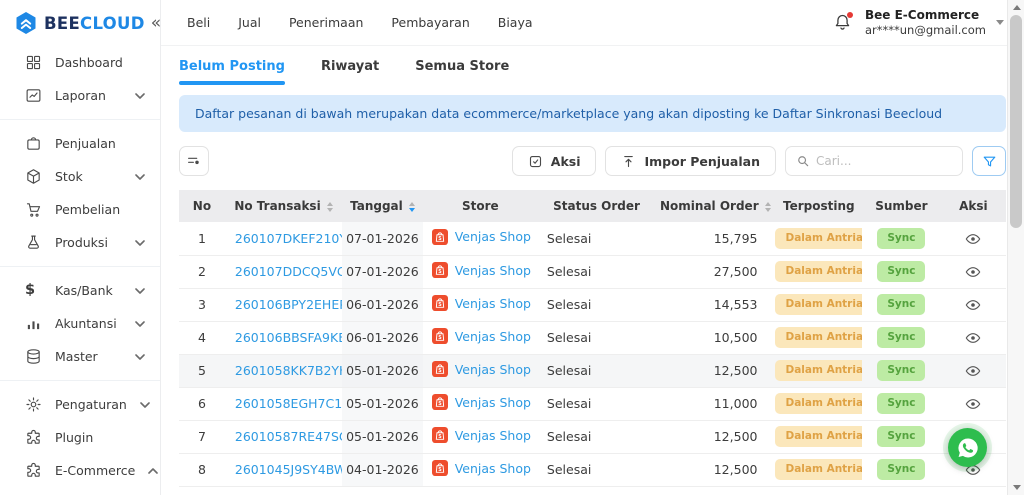 Image resolution: width=1024 pixels, height=495 pixels. I want to click on puzzle-icon, so click(33, 470).